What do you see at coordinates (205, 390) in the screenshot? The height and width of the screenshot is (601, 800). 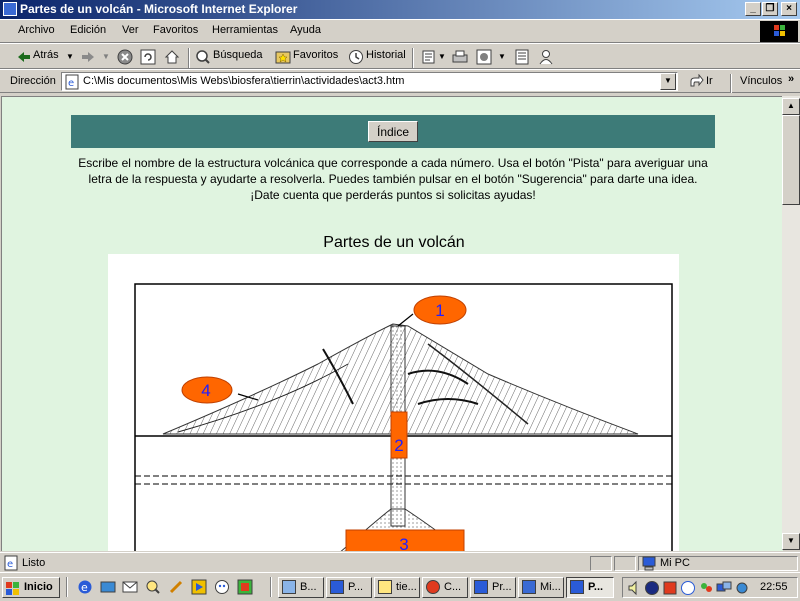 I see `label-4: 4` at bounding box center [205, 390].